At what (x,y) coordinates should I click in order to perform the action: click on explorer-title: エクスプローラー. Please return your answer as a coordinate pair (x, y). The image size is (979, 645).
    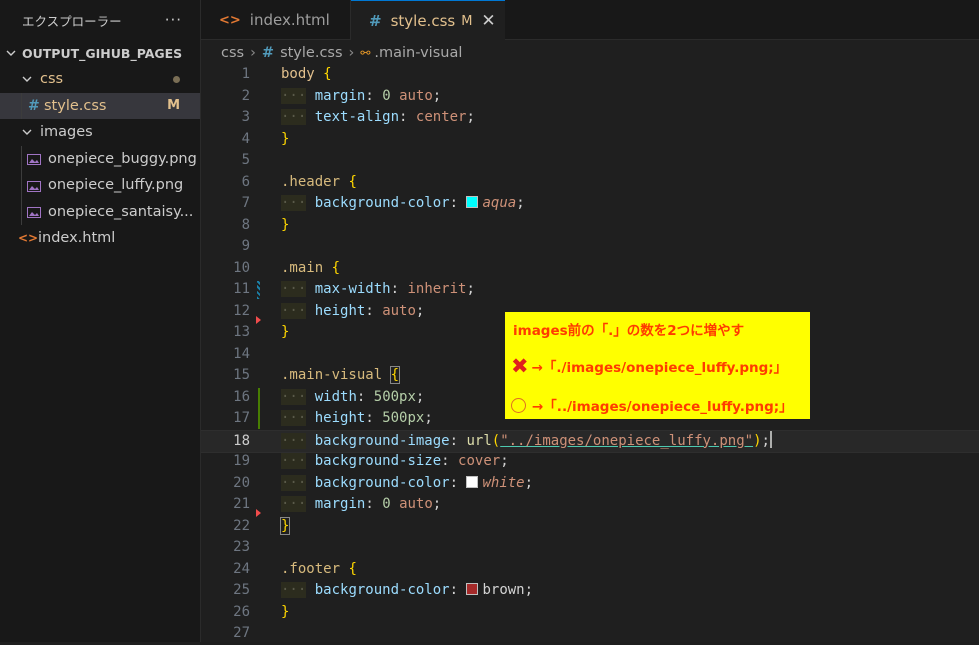
    Looking at the image, I should click on (72, 21).